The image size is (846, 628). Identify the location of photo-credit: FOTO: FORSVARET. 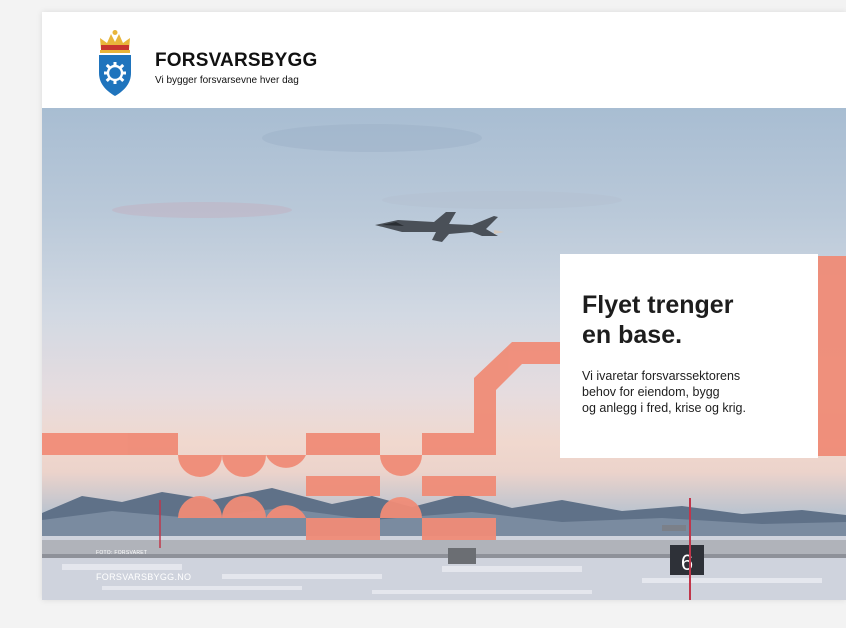
(122, 553).